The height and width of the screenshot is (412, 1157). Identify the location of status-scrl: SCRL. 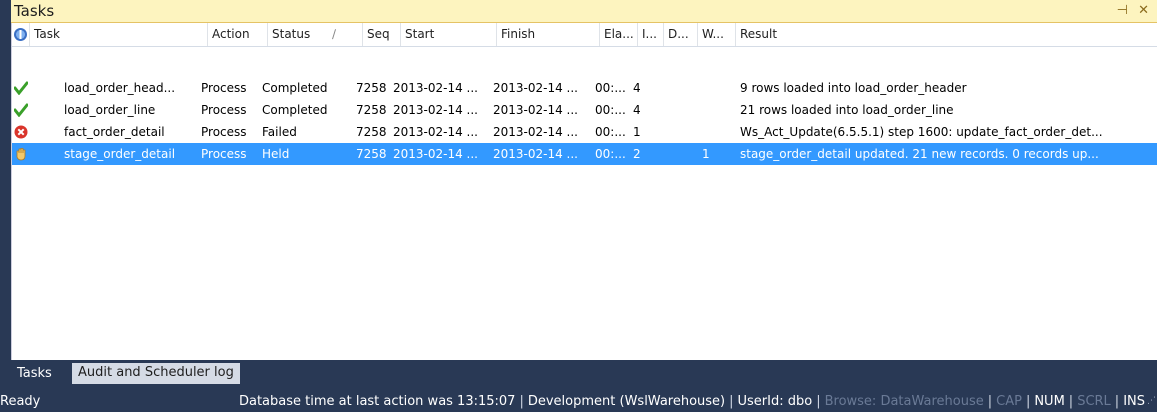
(1094, 401).